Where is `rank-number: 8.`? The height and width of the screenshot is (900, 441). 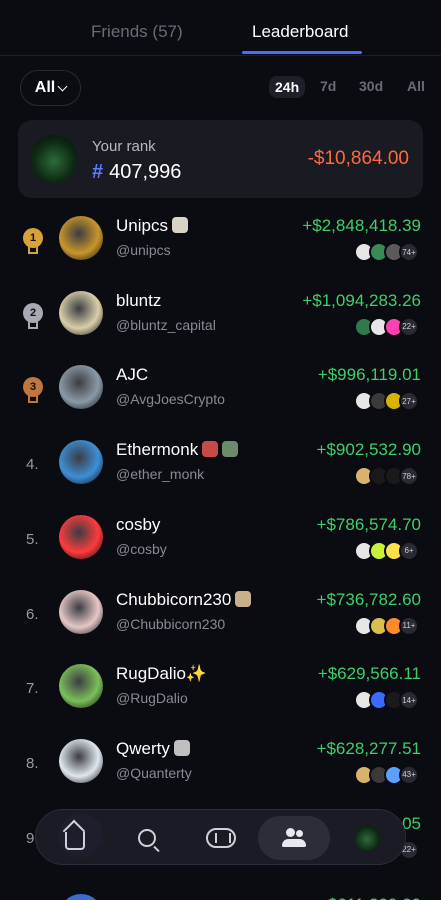
rank-number: 8. is located at coordinates (32, 763).